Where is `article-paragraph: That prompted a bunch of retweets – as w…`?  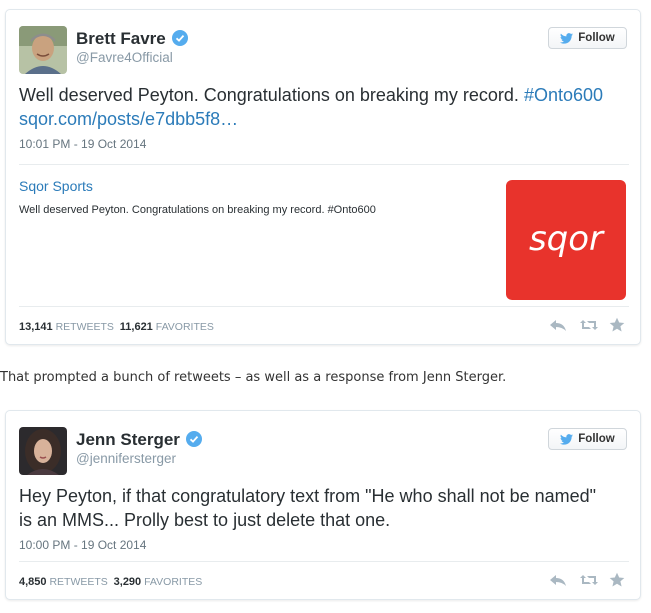
article-paragraph: That prompted a bunch of retweets – as w… is located at coordinates (253, 377).